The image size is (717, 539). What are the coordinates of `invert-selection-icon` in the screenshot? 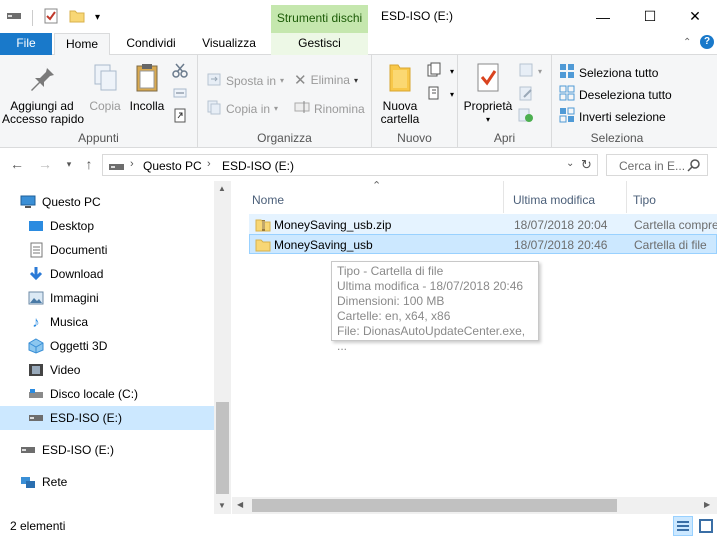 It's located at (567, 116).